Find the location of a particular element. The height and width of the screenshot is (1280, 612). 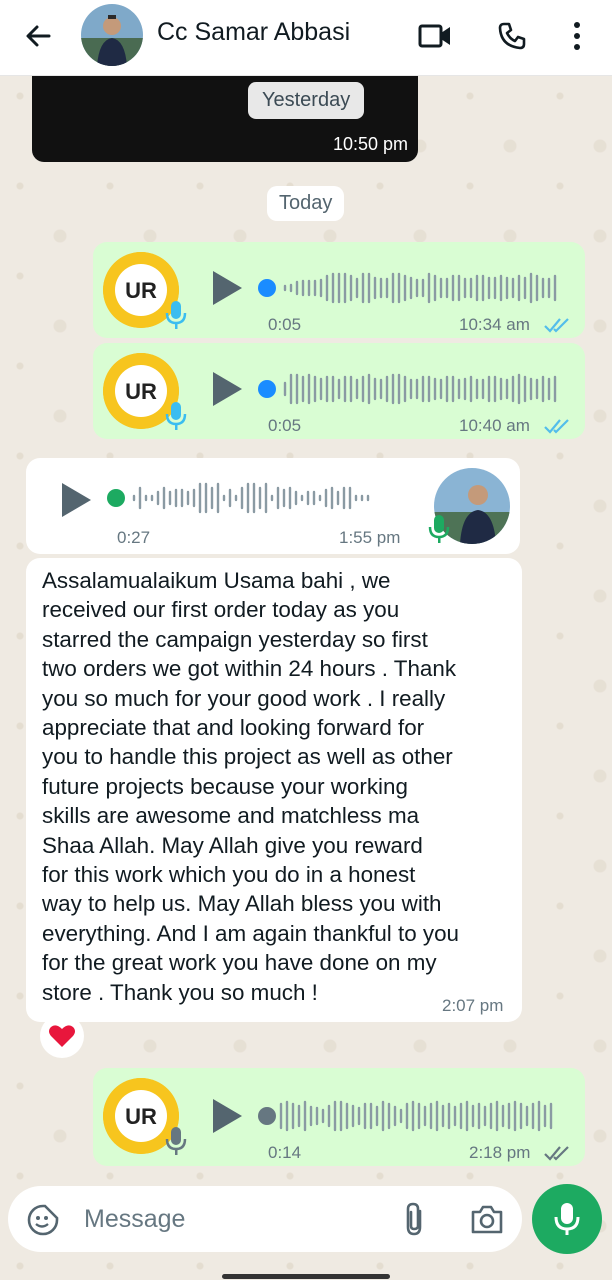

heart-icon is located at coordinates (62, 1036).